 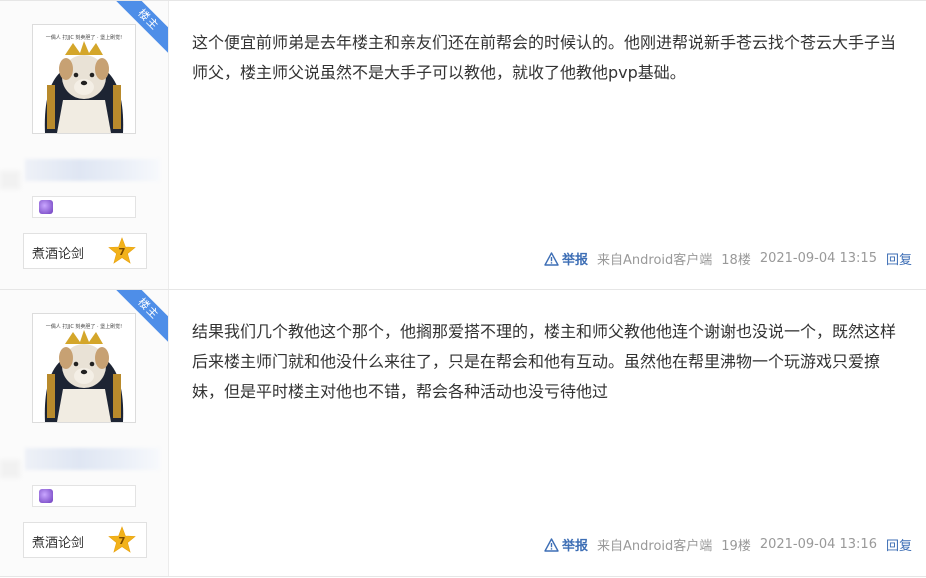 I want to click on floor-number: 18楼, so click(x=736, y=260).